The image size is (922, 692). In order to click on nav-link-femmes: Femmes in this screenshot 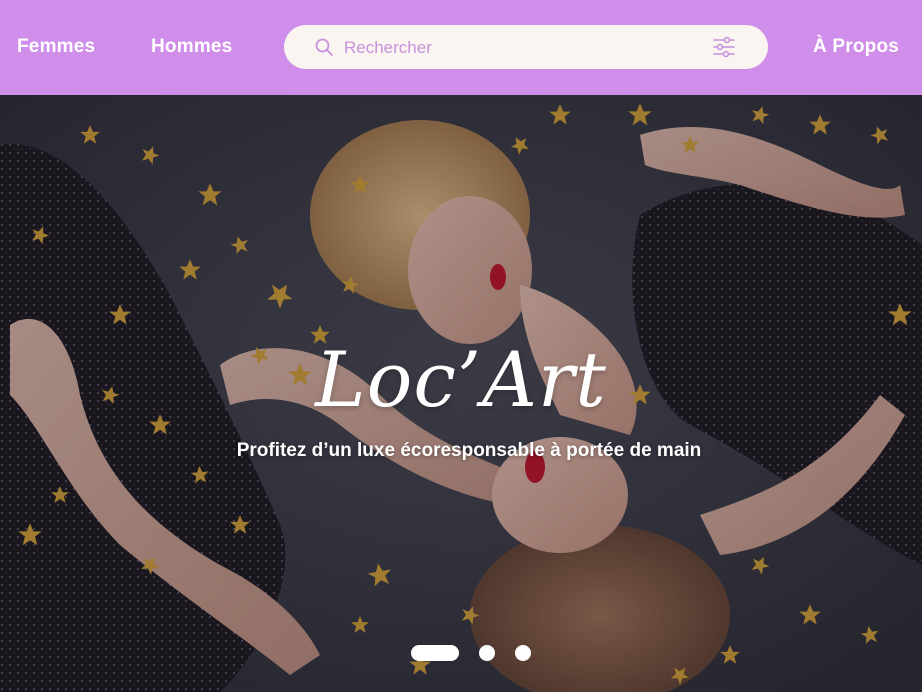, I will do `click(56, 47)`.